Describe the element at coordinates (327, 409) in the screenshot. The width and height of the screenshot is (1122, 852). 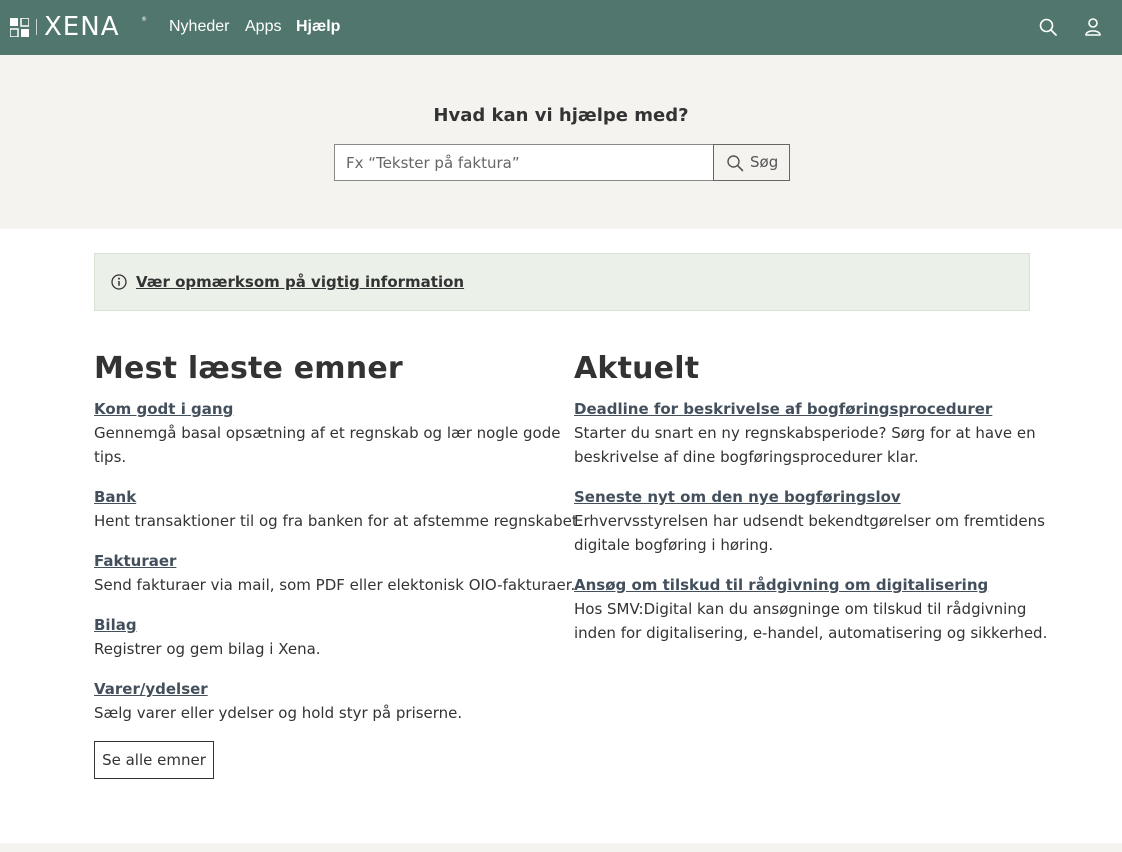
I see `topic-link: Kom godt i gang` at that location.